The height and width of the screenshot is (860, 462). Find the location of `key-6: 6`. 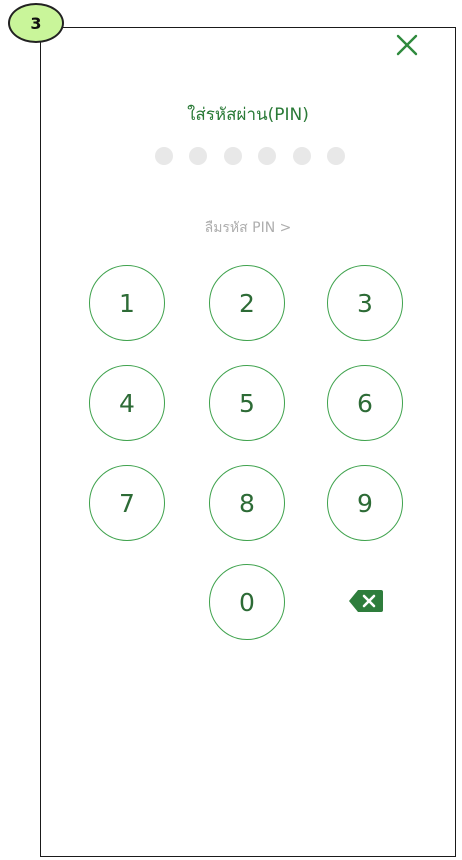

key-6: 6 is located at coordinates (365, 403).